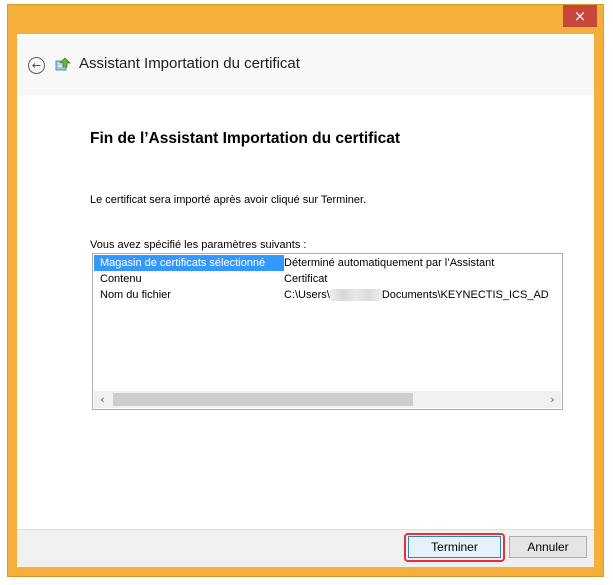  What do you see at coordinates (102, 399) in the screenshot?
I see `scroll-left-icon: ‹` at bounding box center [102, 399].